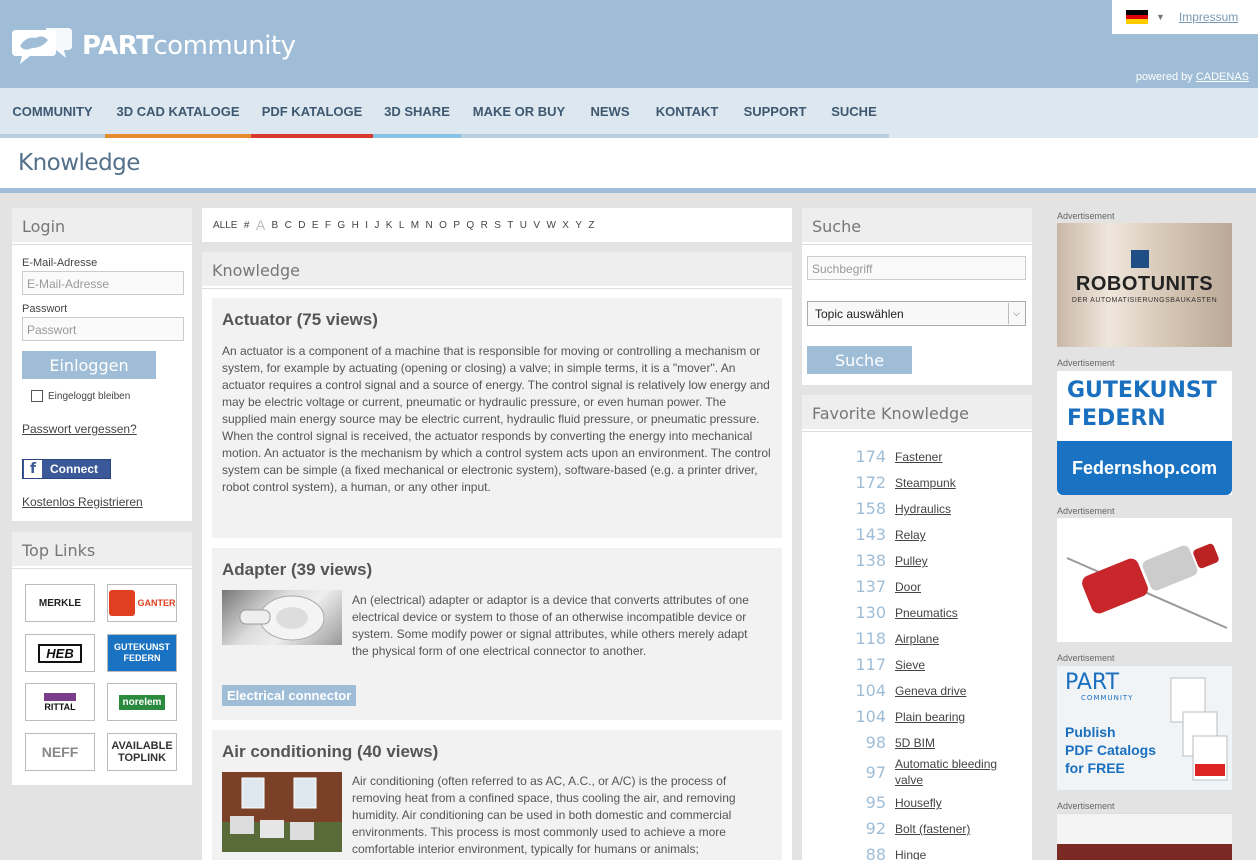 The height and width of the screenshot is (860, 1258). What do you see at coordinates (297, 570) in the screenshot?
I see `article-title: Adapter (39 views)` at bounding box center [297, 570].